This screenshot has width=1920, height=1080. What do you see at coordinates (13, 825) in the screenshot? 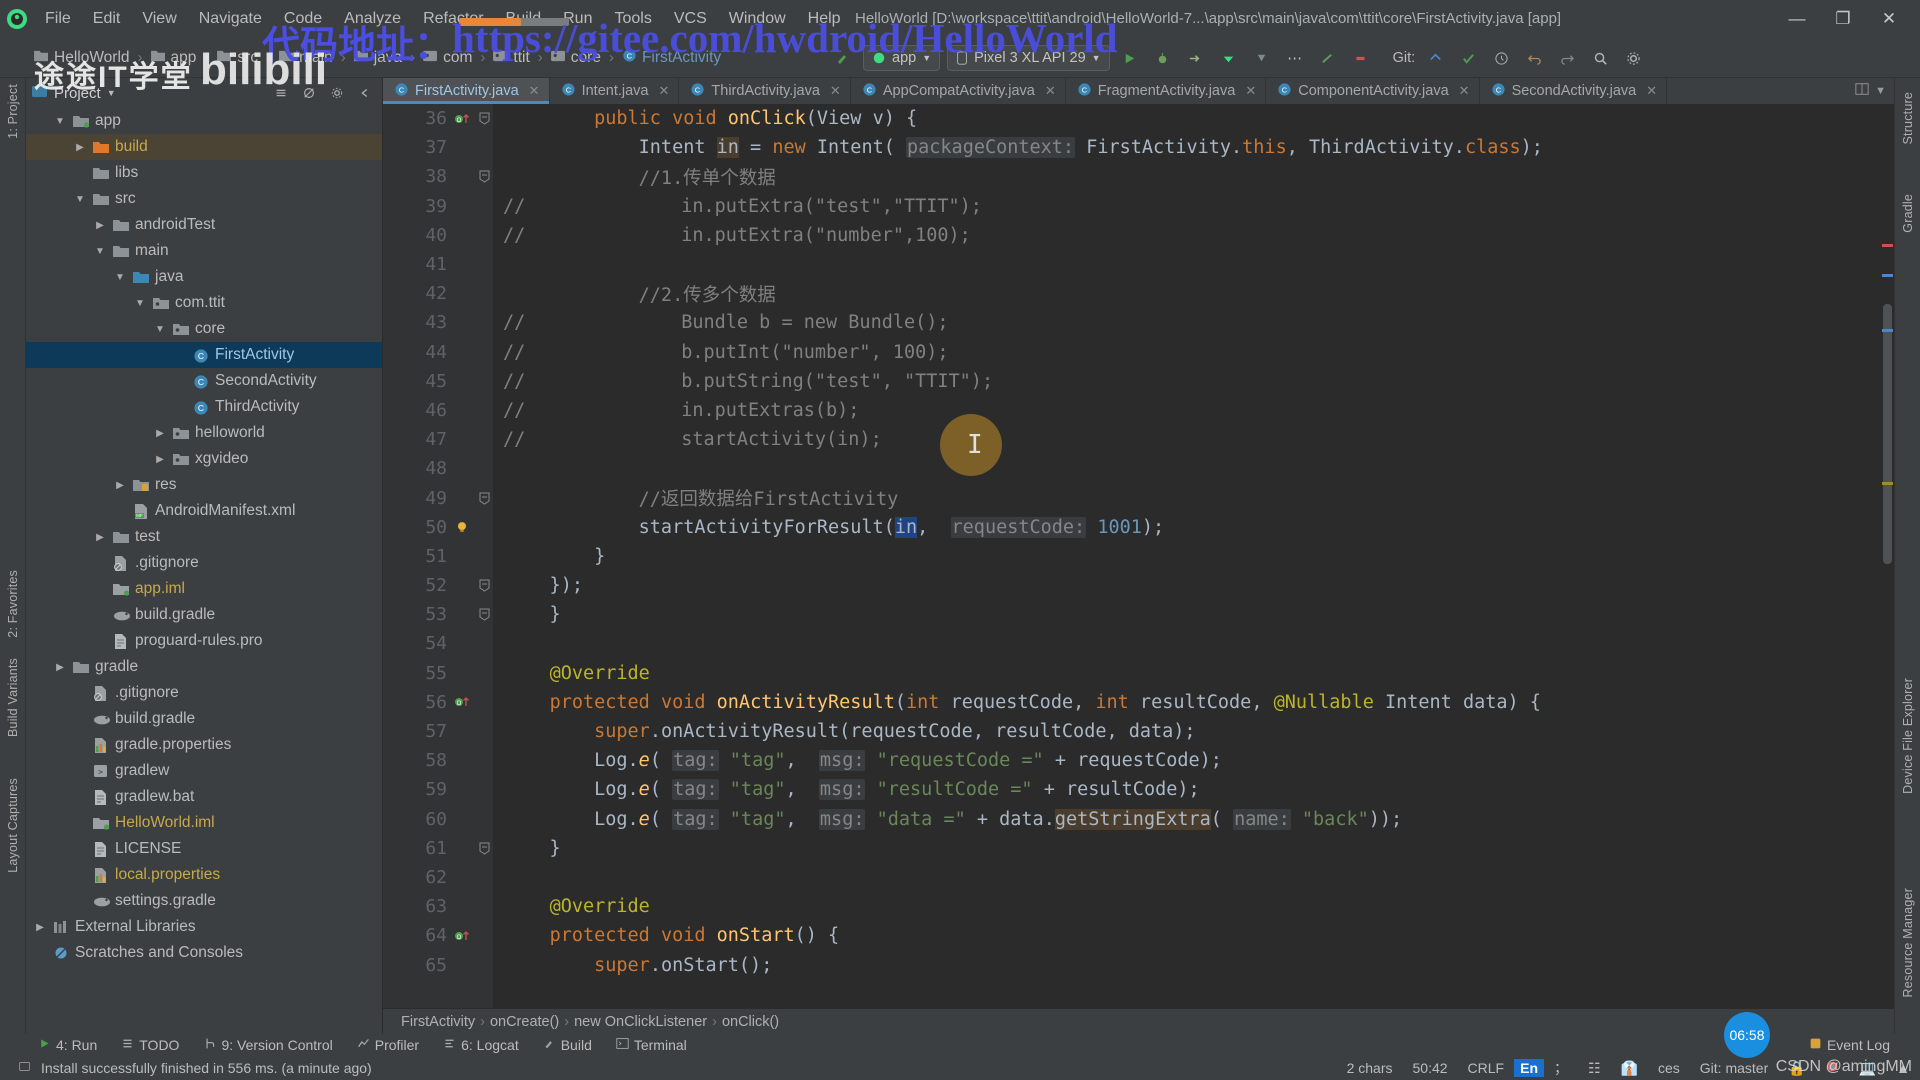
I see `rail-item-layout-captures: Layout Captures` at bounding box center [13, 825].